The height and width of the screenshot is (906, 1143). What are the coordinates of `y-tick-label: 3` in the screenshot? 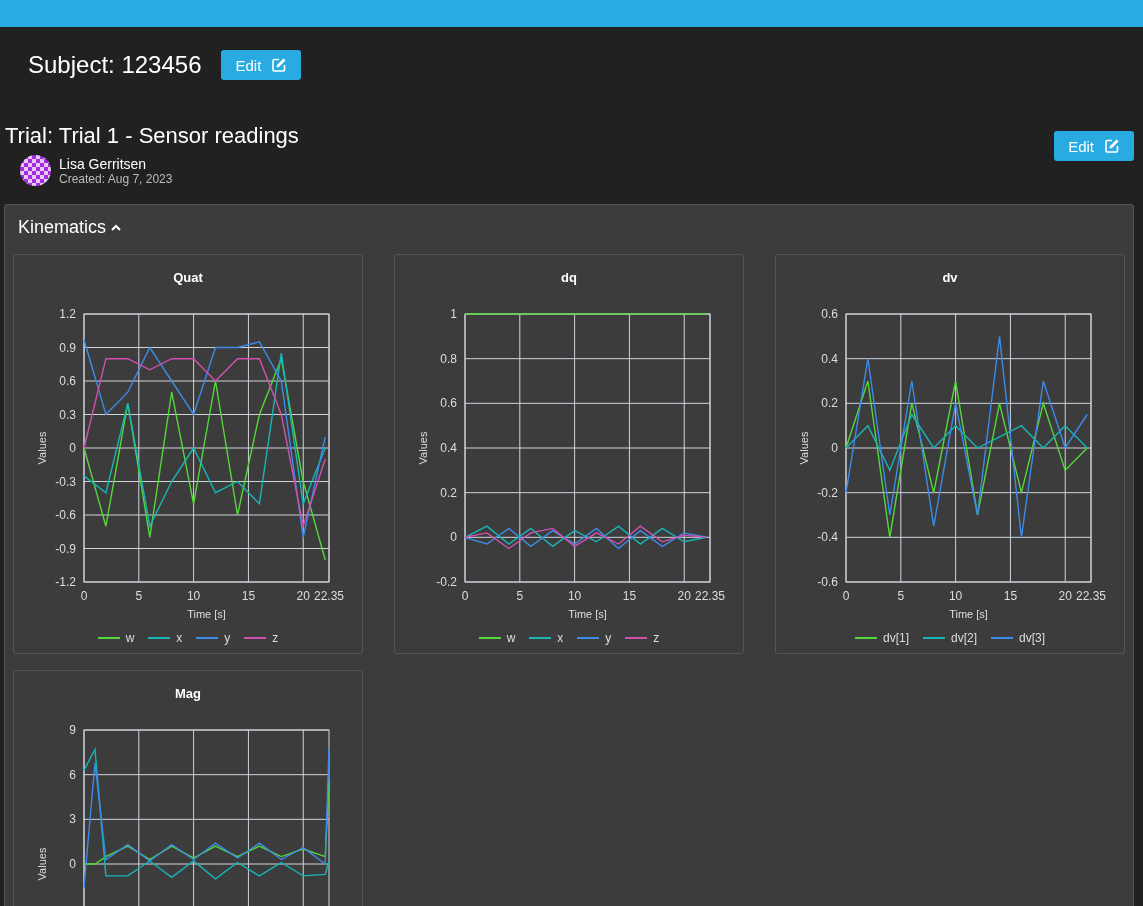 It's located at (72, 819).